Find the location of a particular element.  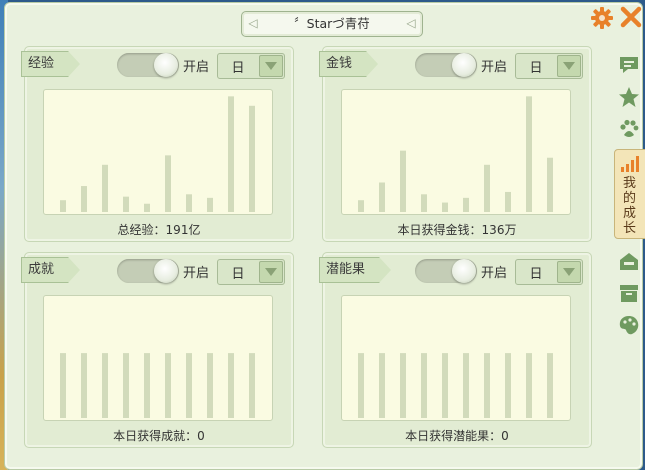

palette-icon is located at coordinates (629, 325).